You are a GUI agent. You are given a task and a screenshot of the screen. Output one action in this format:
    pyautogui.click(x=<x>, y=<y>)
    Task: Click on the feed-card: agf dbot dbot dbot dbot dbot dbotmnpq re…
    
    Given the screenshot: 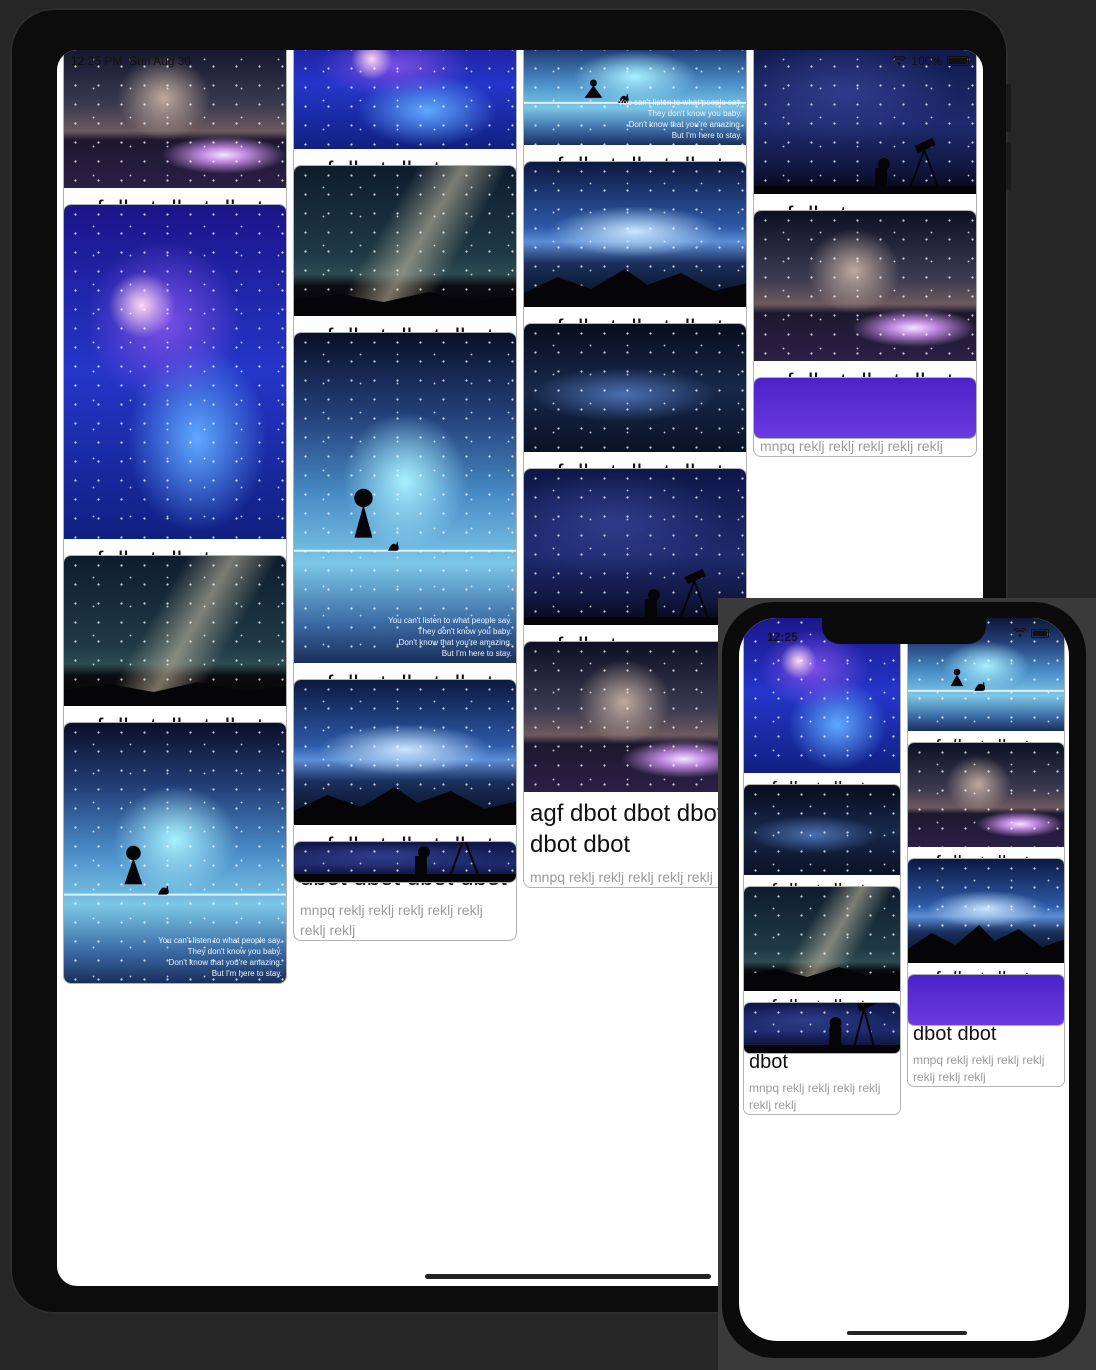 What is the action you would take?
    pyautogui.click(x=822, y=1000)
    